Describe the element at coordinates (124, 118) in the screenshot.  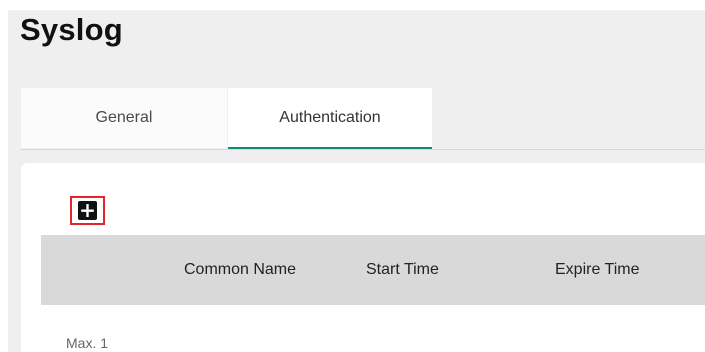
I see `tab-general: General` at that location.